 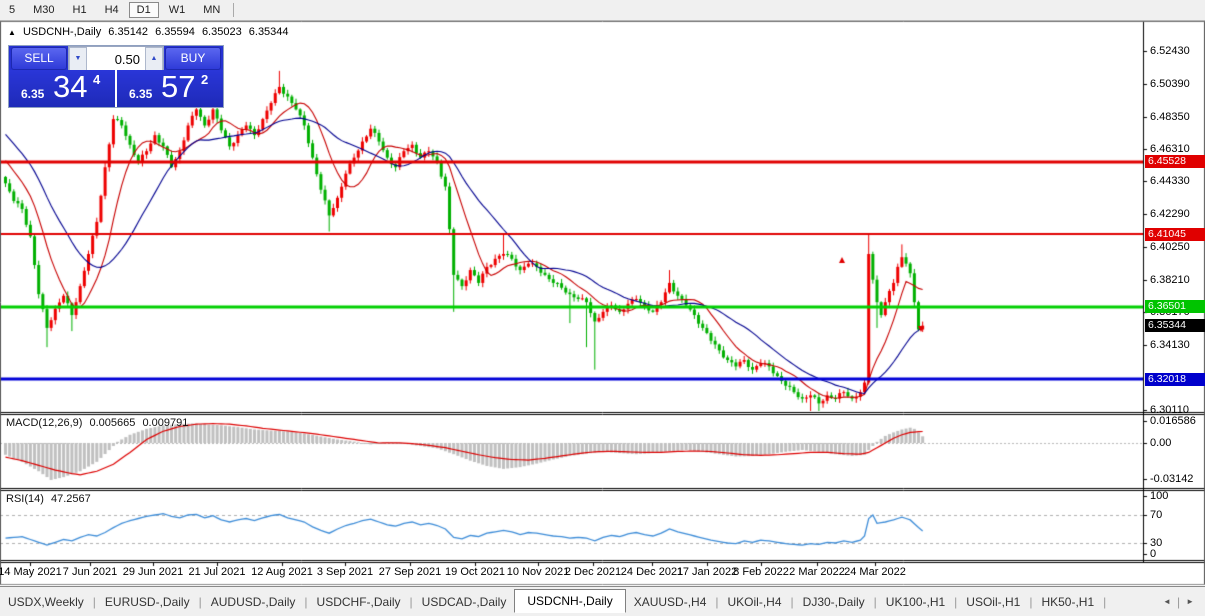 I want to click on macd-tick-label: 0.016586, so click(x=1173, y=421).